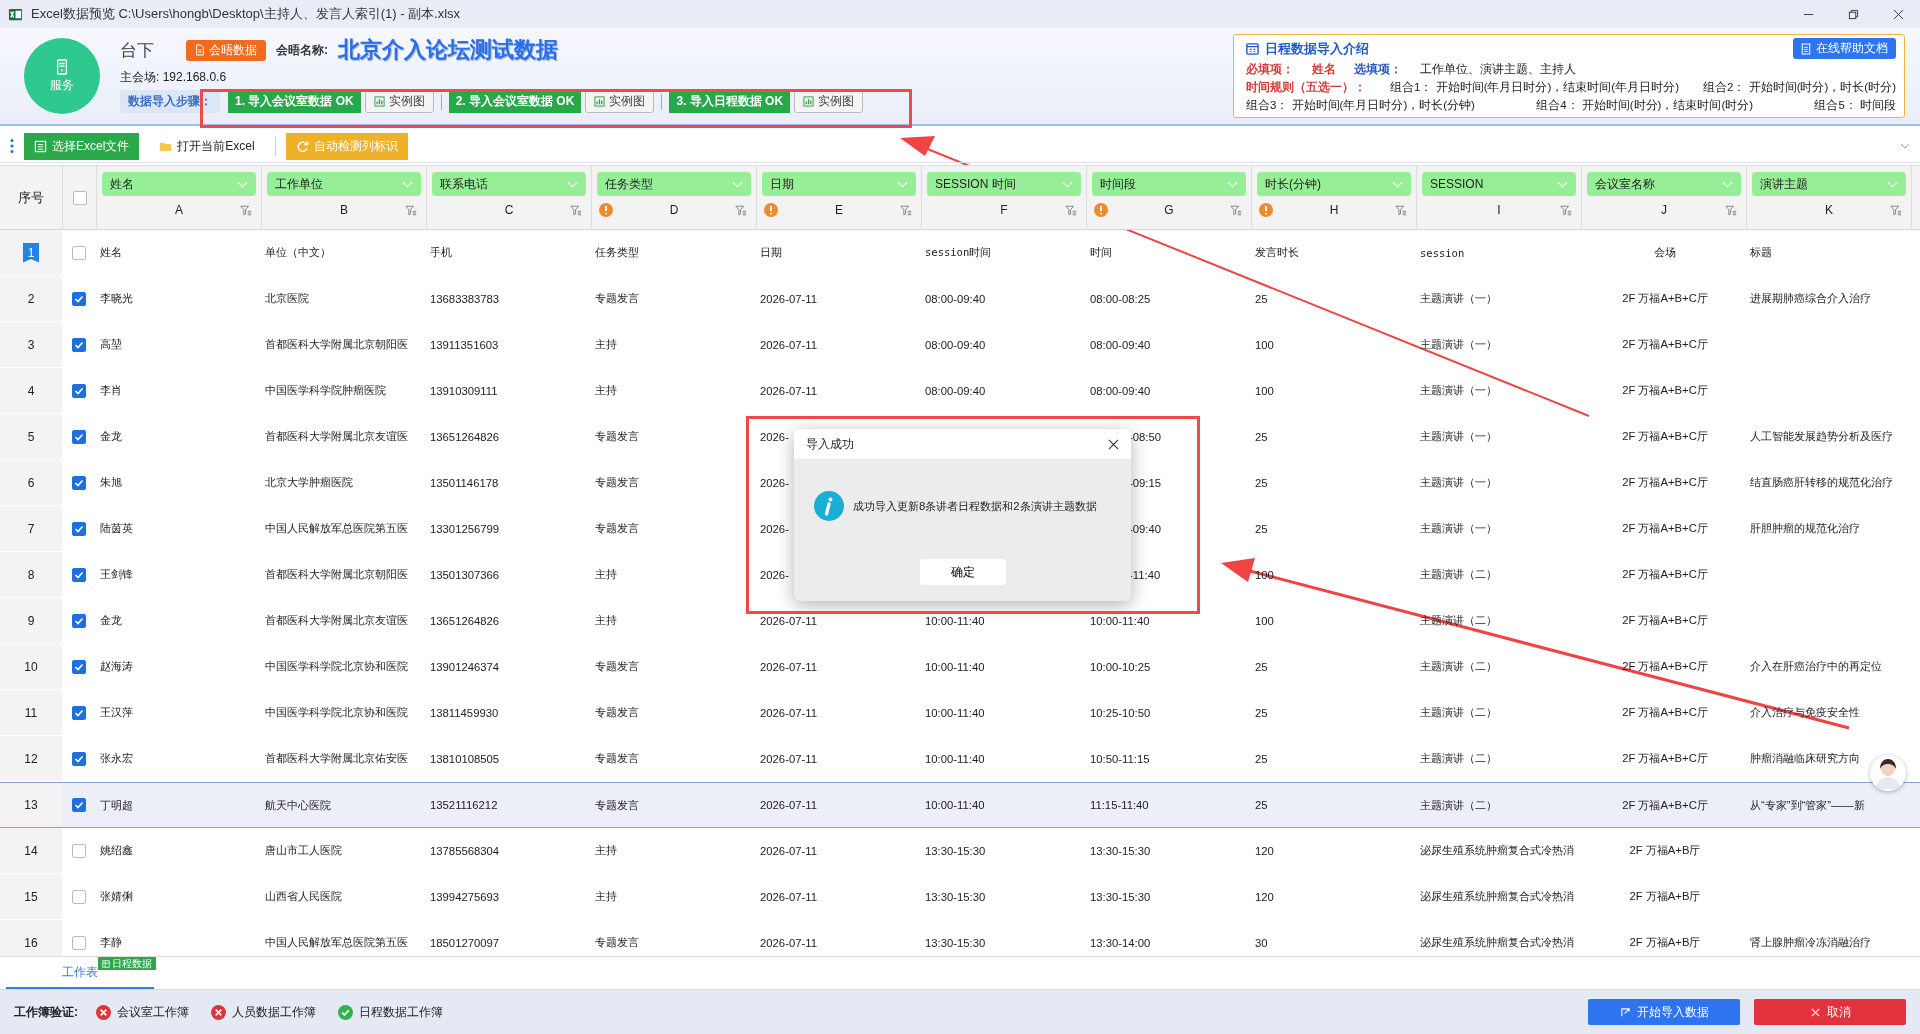  I want to click on column-mapping-dropdown: 日期, so click(839, 184).